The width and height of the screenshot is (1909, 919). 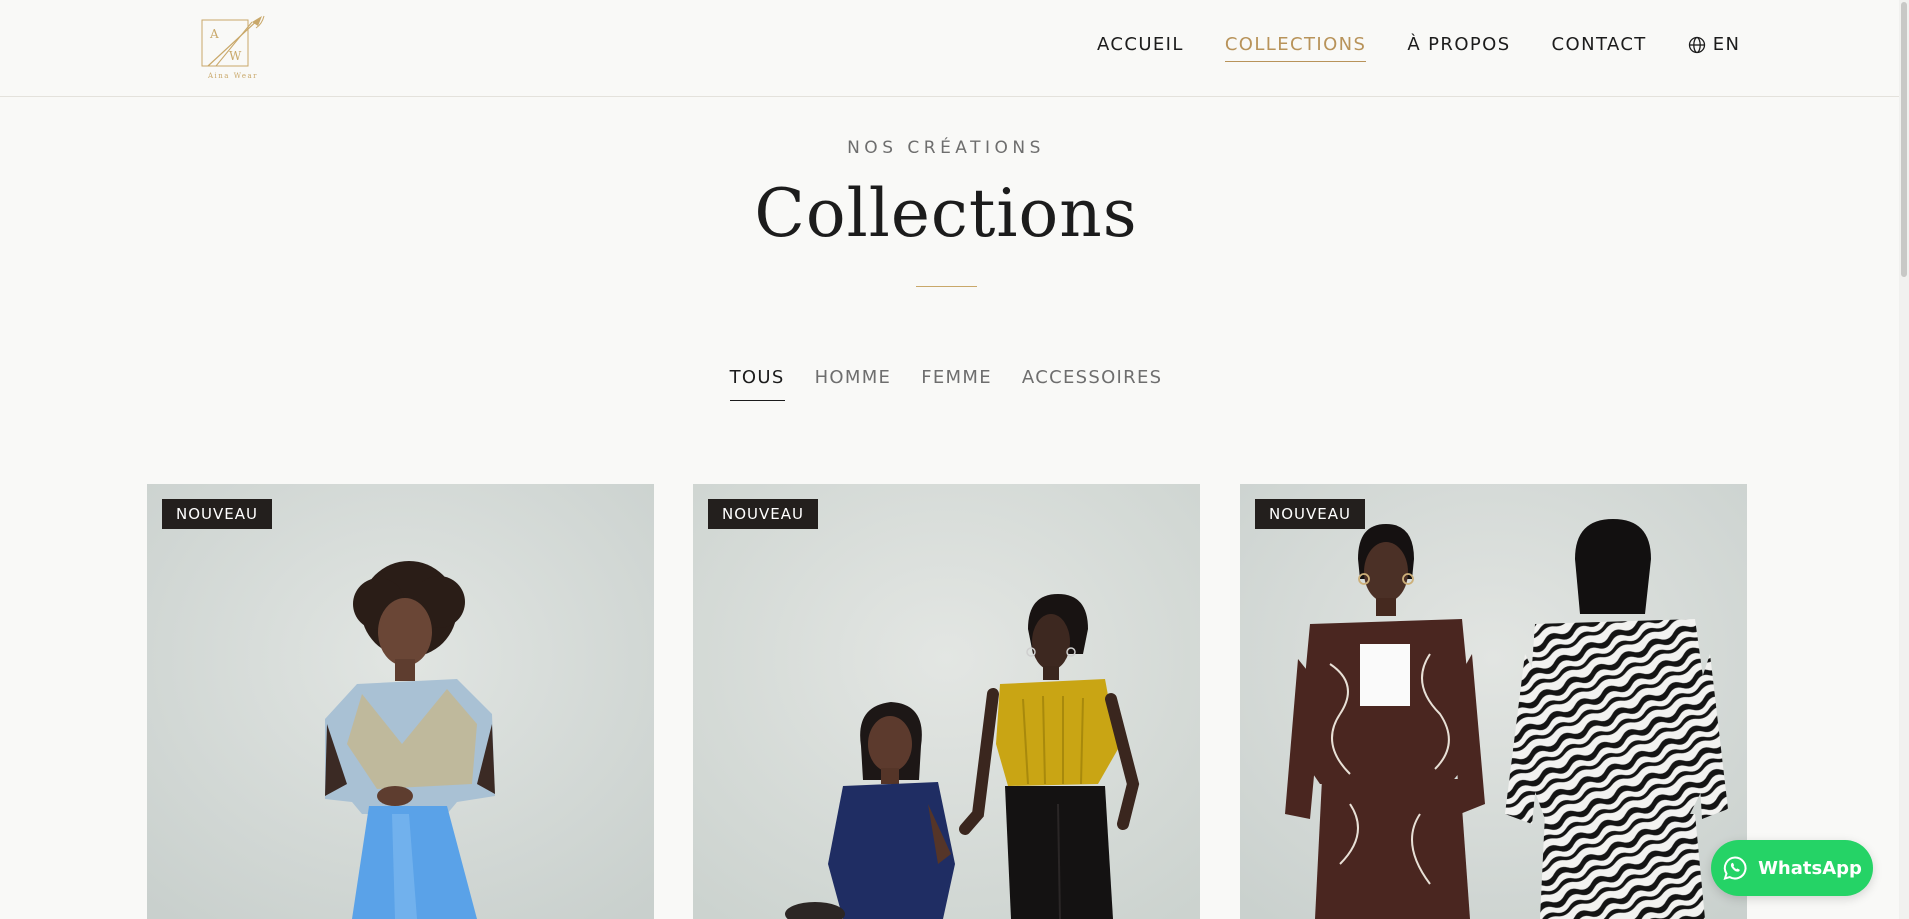 What do you see at coordinates (1092, 384) in the screenshot?
I see `filter-tab-accessoires: ACCESSOIRES` at bounding box center [1092, 384].